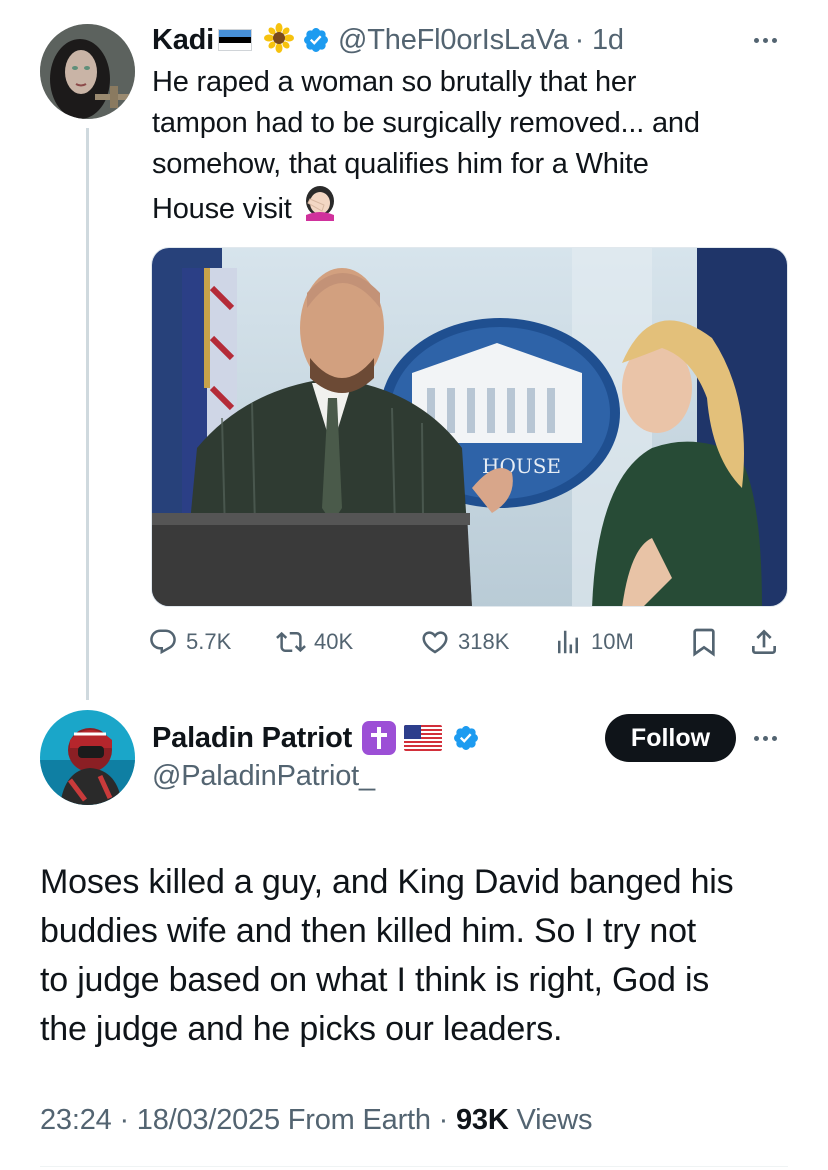 The image size is (828, 1170). Describe the element at coordinates (554, 1120) in the screenshot. I see `post-views-label: Views` at that location.